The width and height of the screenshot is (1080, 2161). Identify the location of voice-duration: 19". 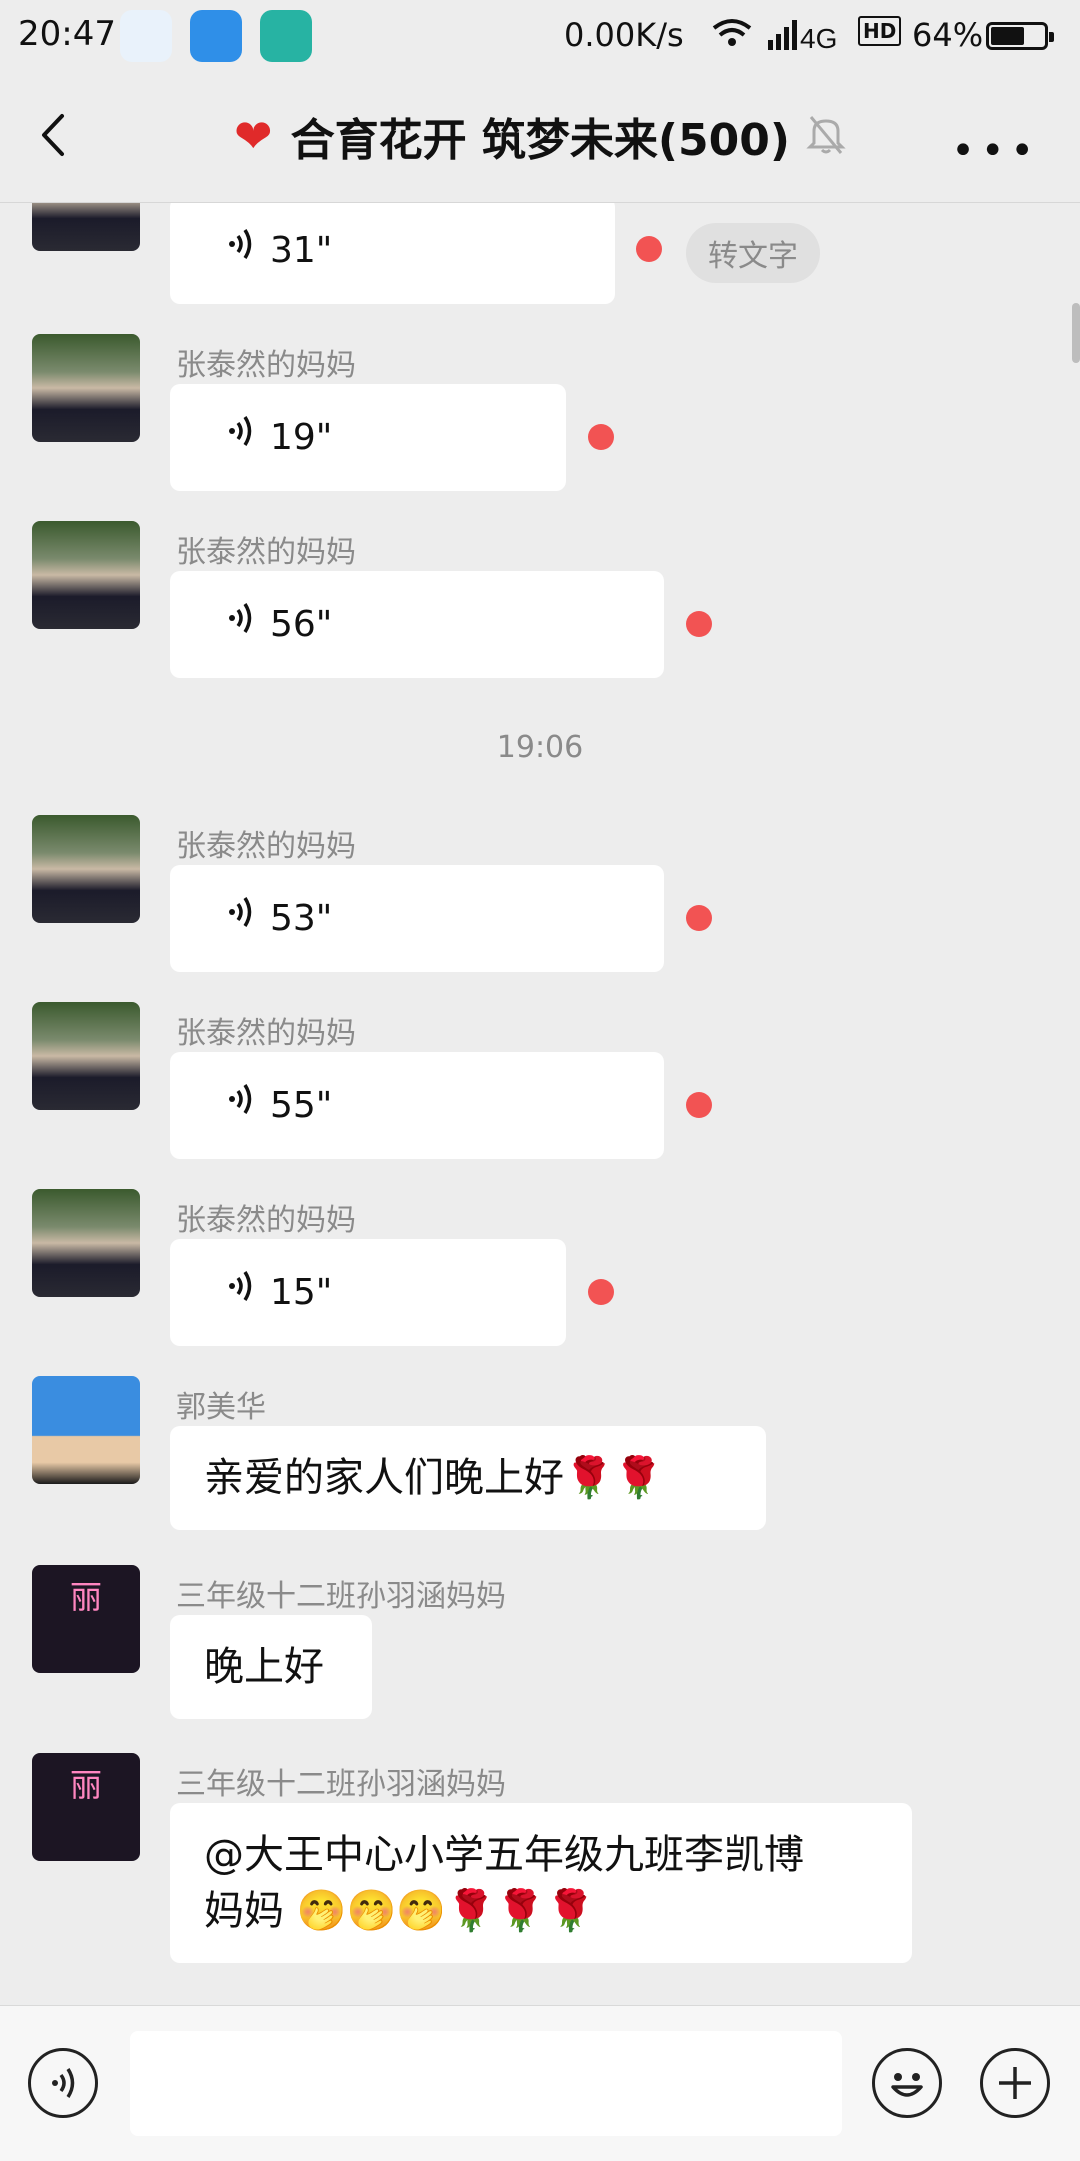
(301, 437).